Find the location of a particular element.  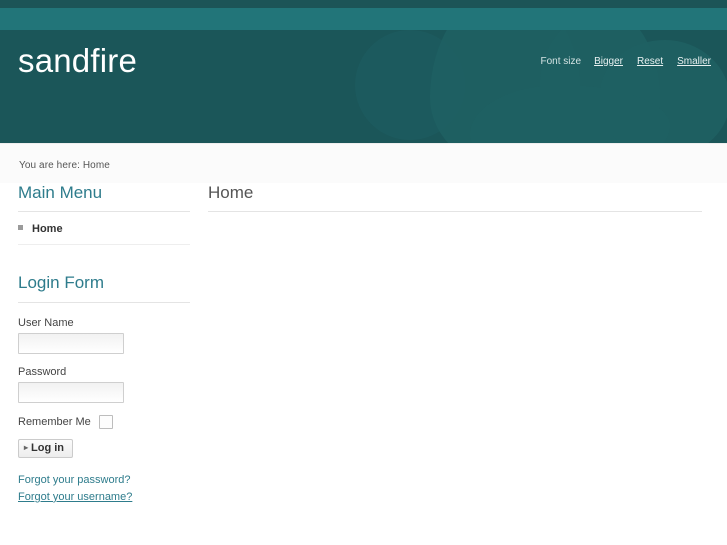

header-top-bar is located at coordinates (363, 15).